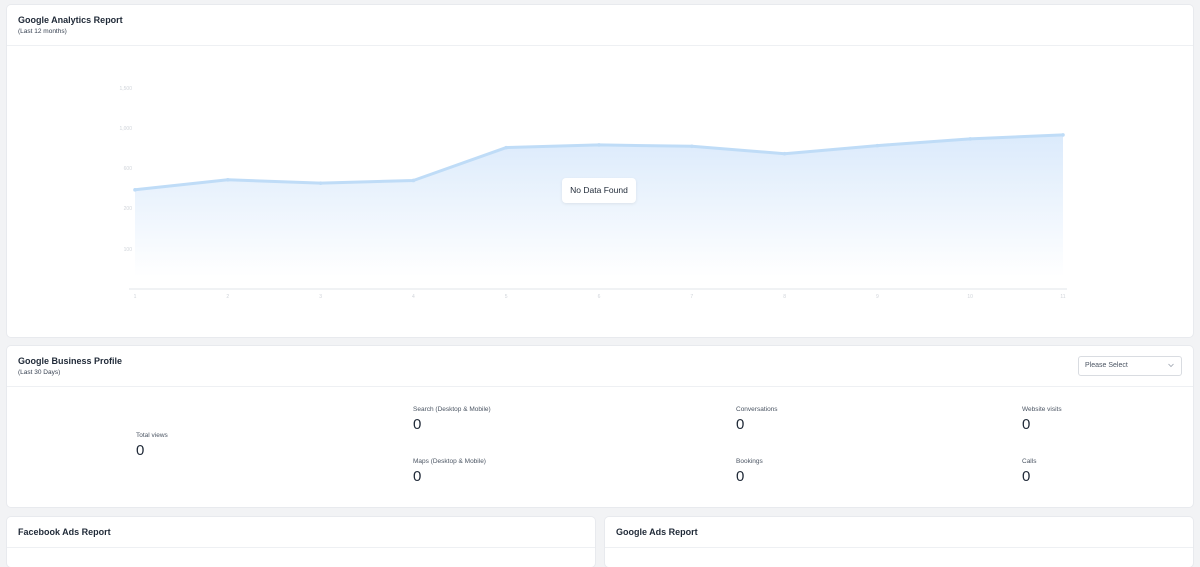 Image resolution: width=1200 pixels, height=567 pixels. I want to click on y-tick-label: 200, so click(128, 209).